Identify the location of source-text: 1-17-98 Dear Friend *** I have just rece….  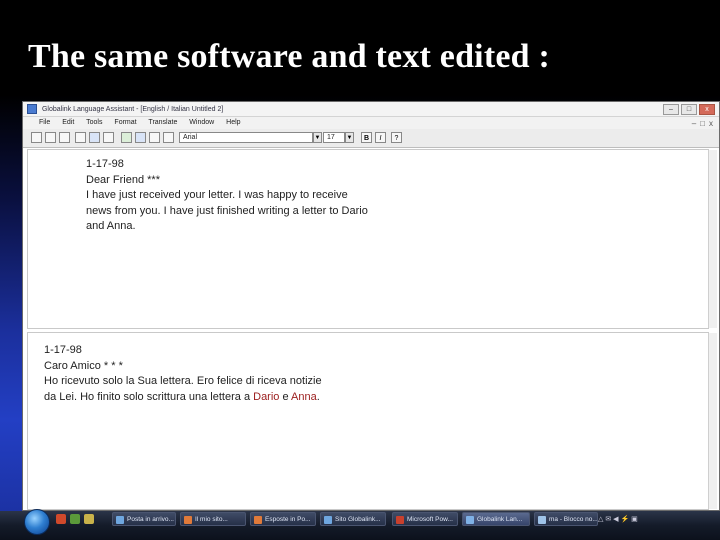
(227, 196).